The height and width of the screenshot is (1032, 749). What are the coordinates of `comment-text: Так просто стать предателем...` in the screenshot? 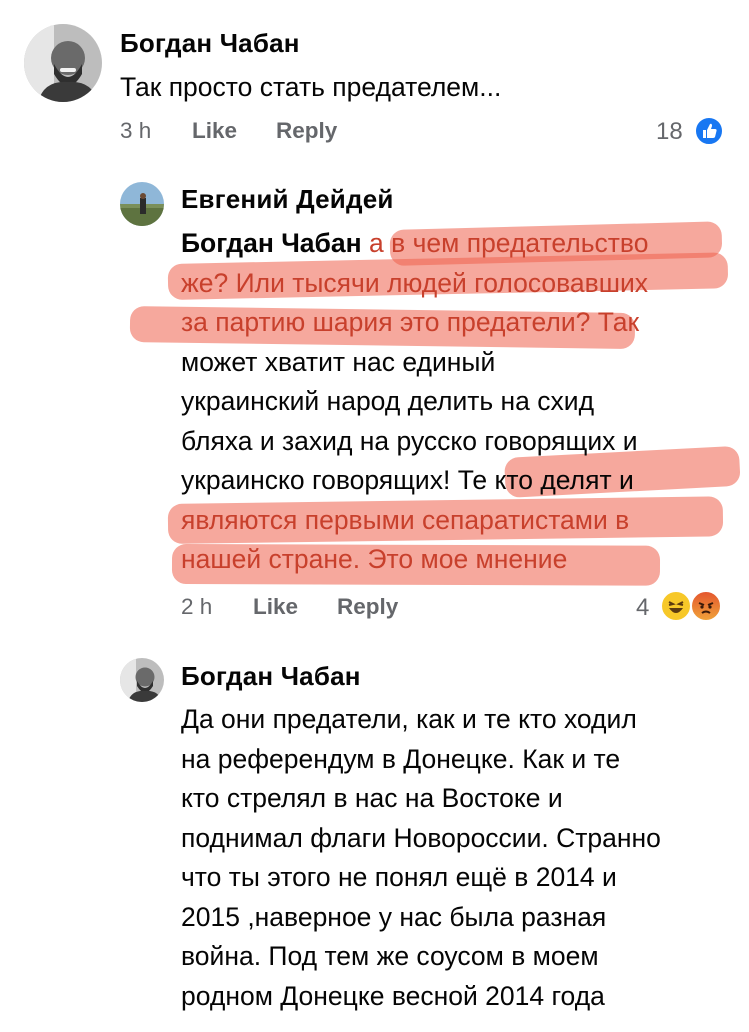 It's located at (311, 87).